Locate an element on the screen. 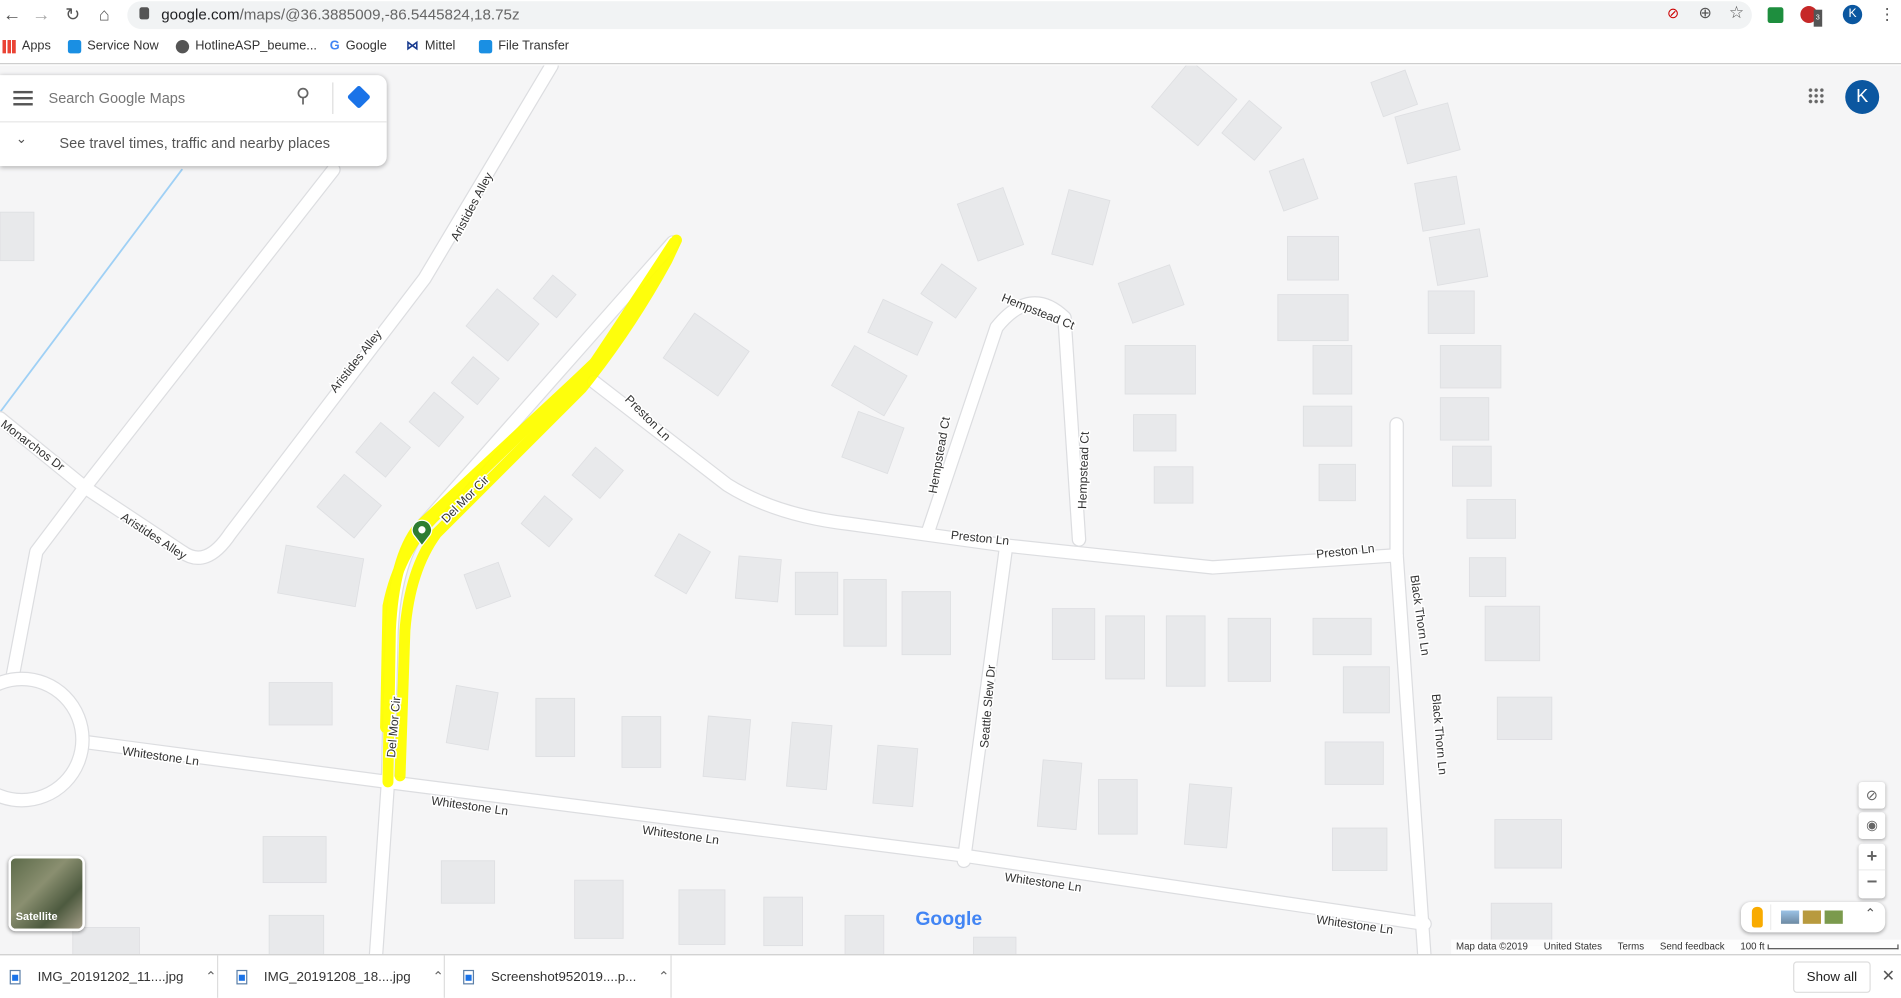 This screenshot has height=998, width=1901. add-icon: ⊕ is located at coordinates (1705, 13).